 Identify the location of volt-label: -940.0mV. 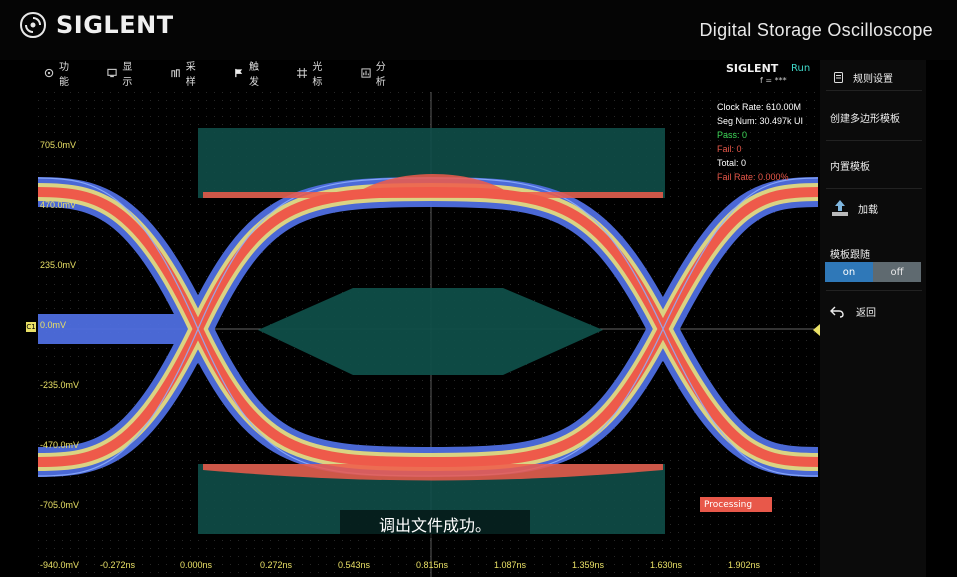
(60, 565).